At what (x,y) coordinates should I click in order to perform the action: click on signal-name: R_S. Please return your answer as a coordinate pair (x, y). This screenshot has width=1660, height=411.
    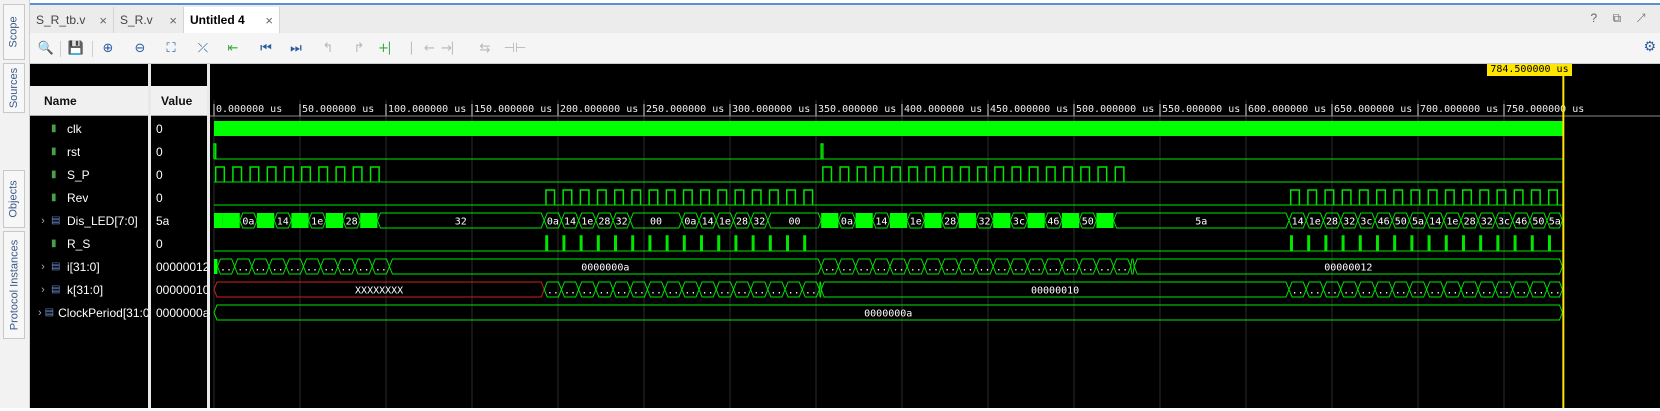
    Looking at the image, I should click on (79, 243).